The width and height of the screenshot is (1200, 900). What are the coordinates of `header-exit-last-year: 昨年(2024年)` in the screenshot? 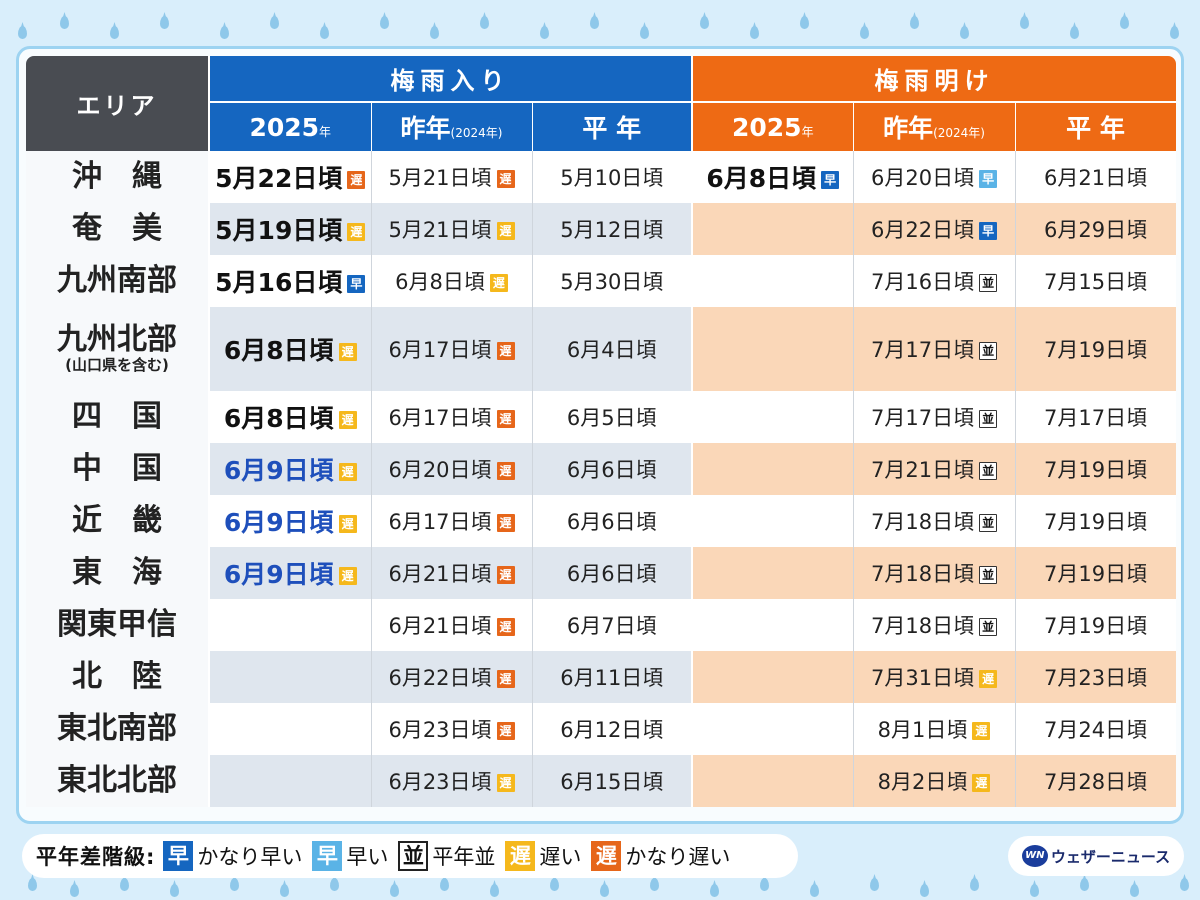 It's located at (934, 126).